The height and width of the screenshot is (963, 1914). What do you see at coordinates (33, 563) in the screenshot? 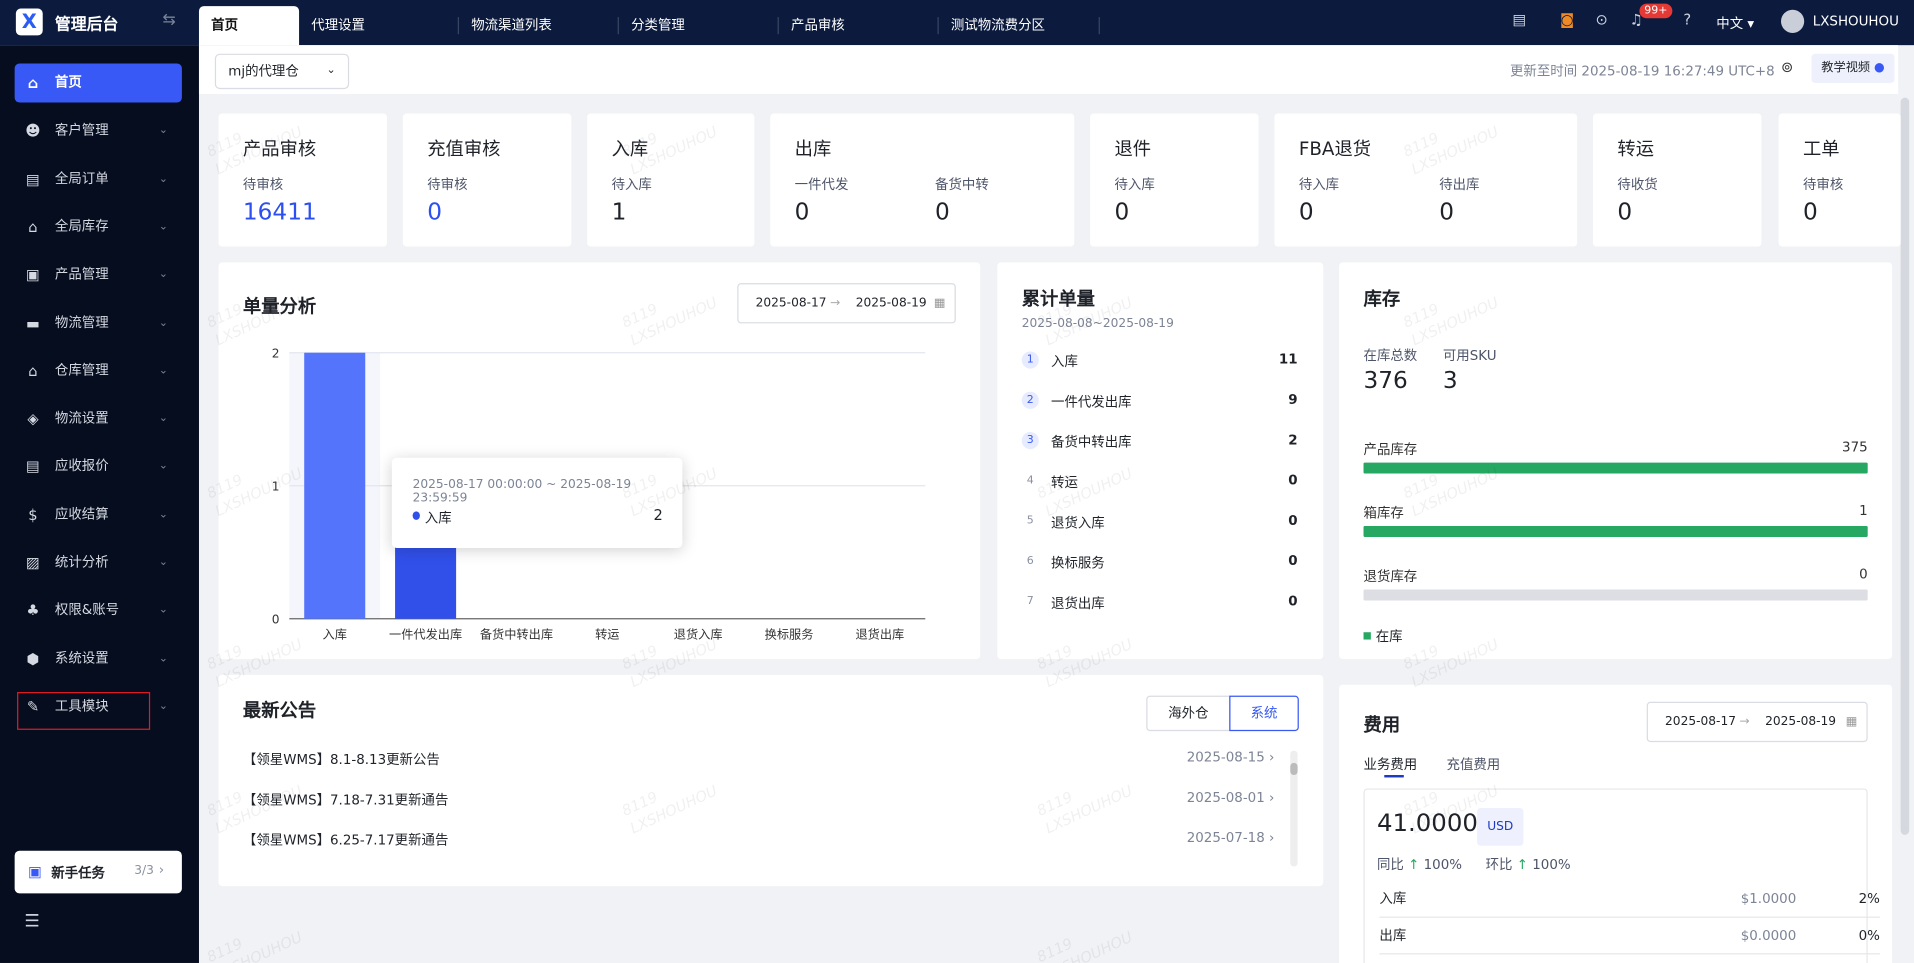
I see `chart-icon: ▨` at bounding box center [33, 563].